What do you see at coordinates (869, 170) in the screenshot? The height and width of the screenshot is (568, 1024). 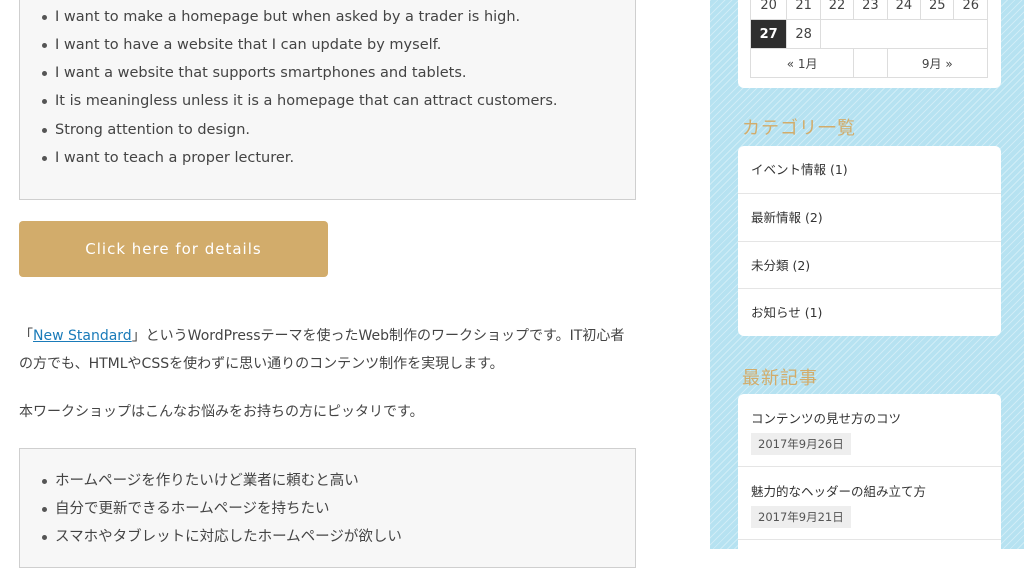 I see `category-link: イベント情報 (1)` at bounding box center [869, 170].